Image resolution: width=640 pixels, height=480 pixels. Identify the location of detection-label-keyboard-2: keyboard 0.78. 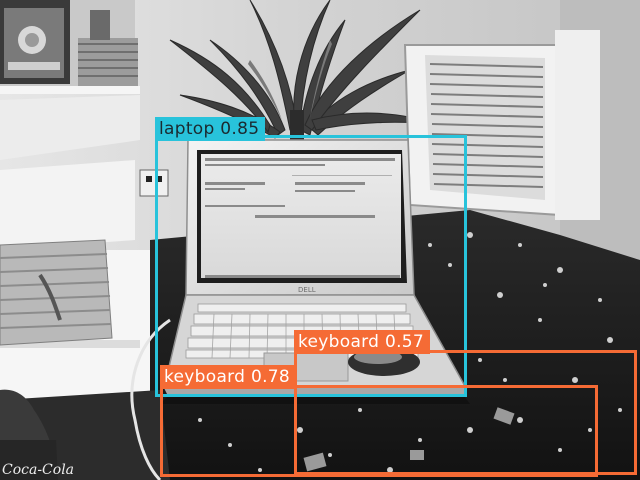
(228, 377).